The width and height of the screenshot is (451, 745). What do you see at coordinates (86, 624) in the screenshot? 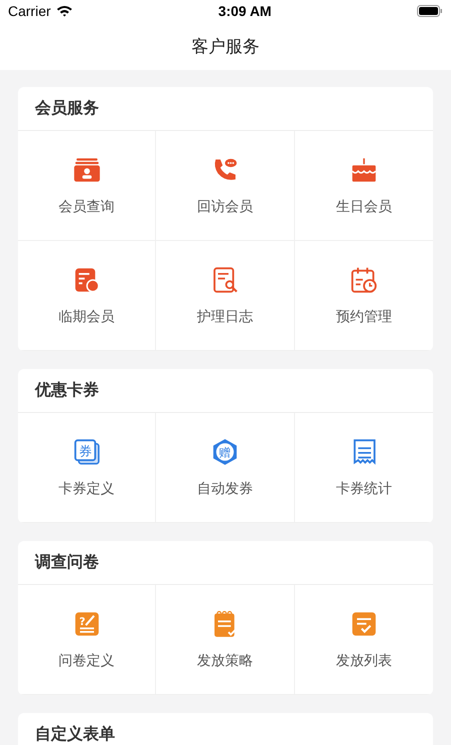
I see `questionnaire-icon: ?` at bounding box center [86, 624].